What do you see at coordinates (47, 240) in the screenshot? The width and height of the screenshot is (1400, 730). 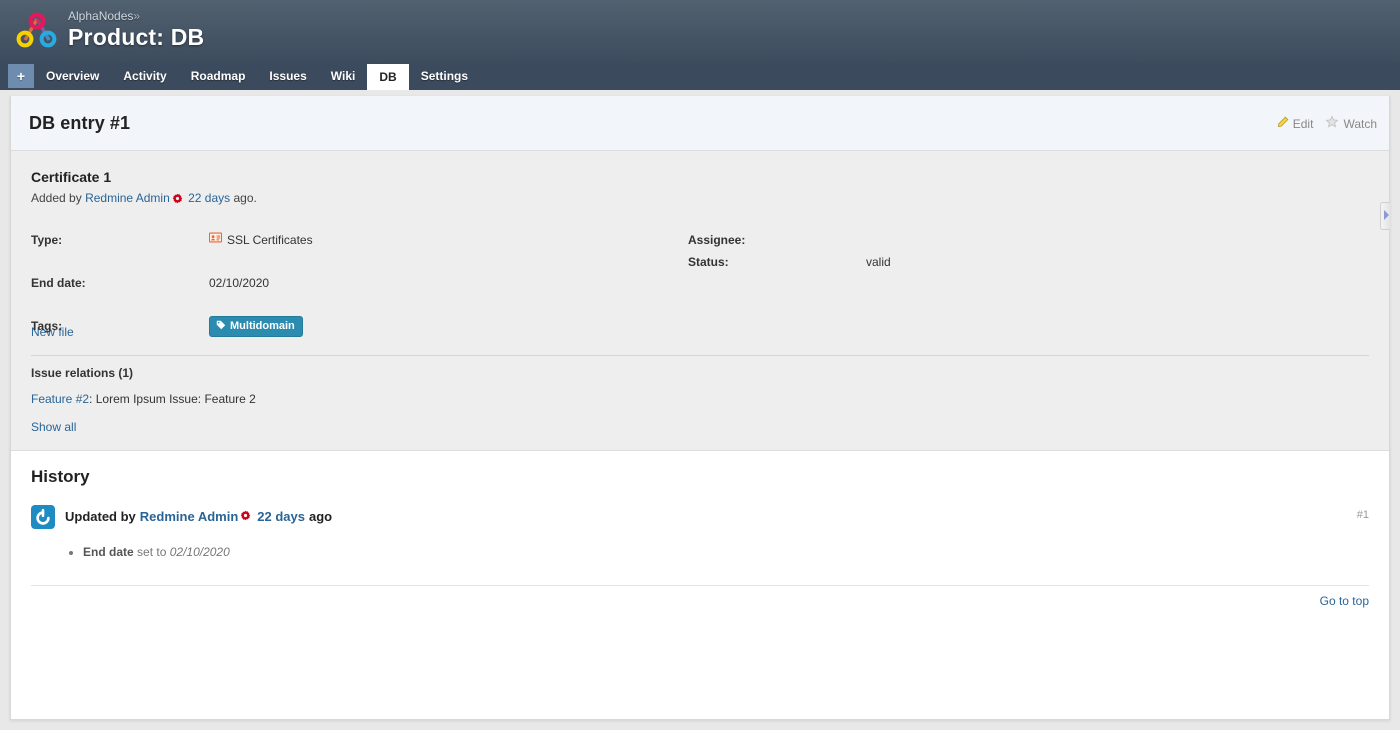 I see `type-label: Type:` at bounding box center [47, 240].